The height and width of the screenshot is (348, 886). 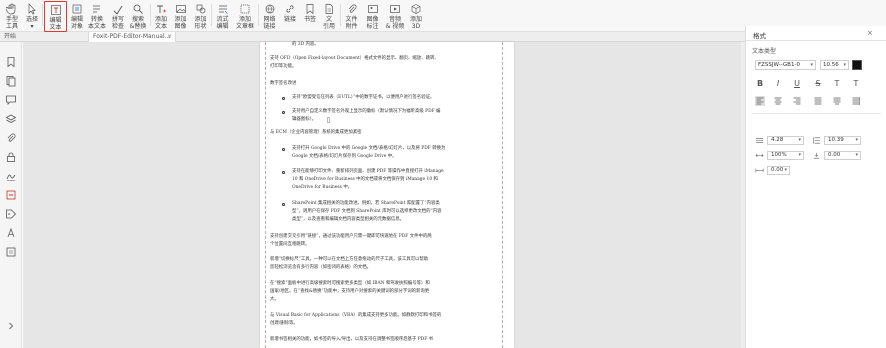 I want to click on tab-start: 开始, so click(x=44, y=37).